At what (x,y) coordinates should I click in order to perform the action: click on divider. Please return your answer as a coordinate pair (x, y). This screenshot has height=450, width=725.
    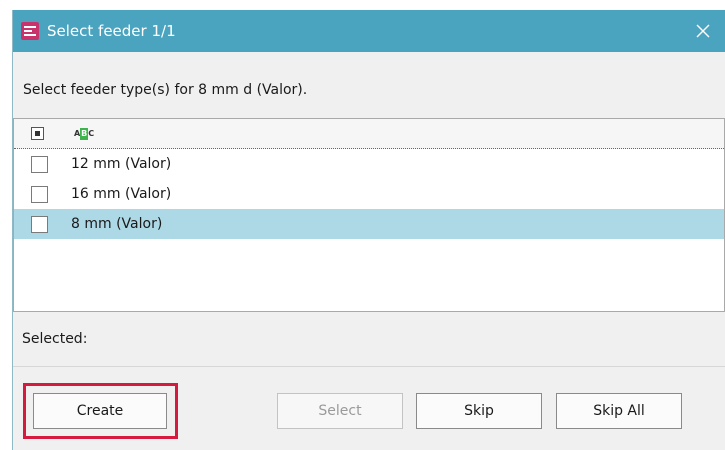
    Looking at the image, I should click on (369, 366).